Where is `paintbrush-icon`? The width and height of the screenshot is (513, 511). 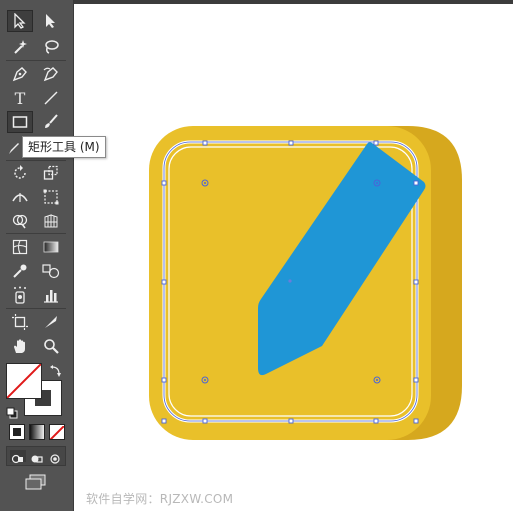 paintbrush-icon is located at coordinates (51, 121).